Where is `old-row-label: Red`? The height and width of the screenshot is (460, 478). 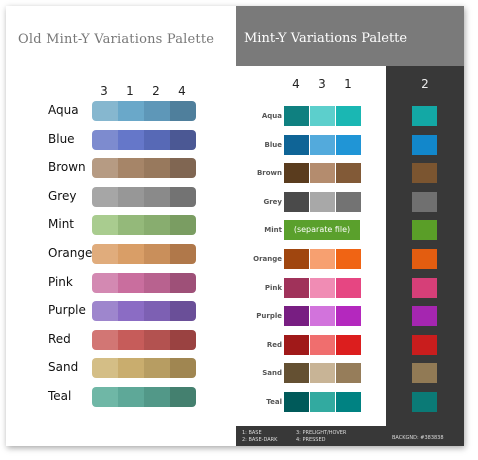 old-row-label: Red is located at coordinates (59, 338).